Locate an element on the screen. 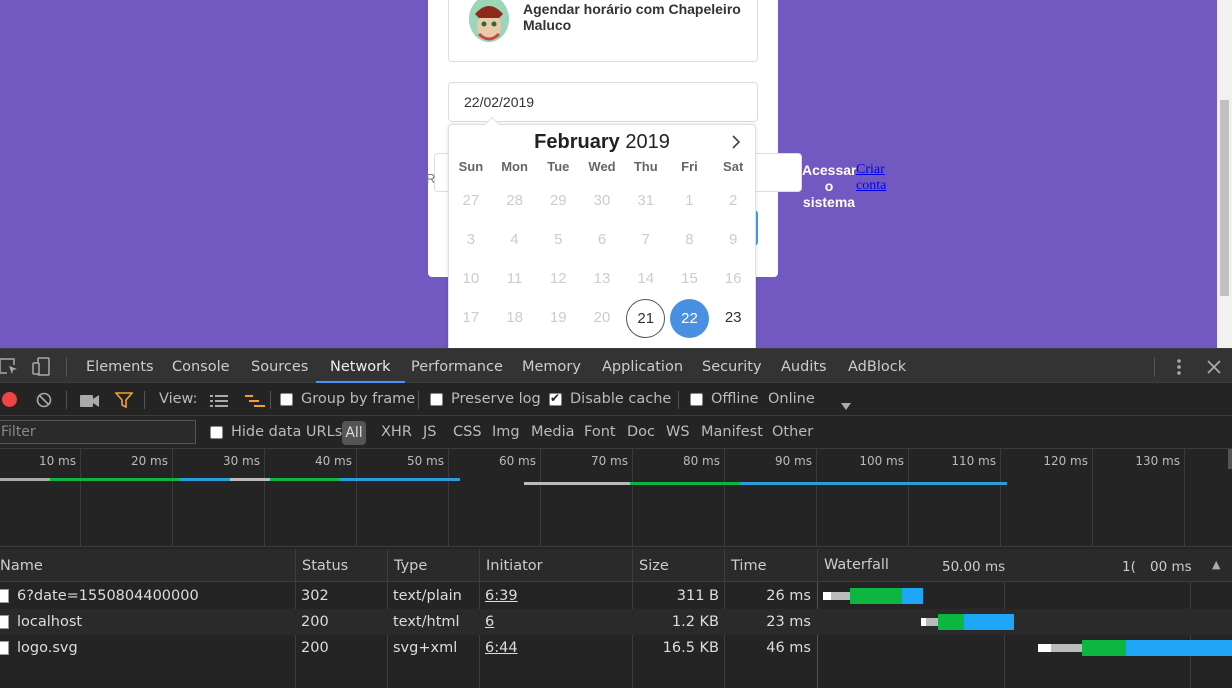 Image resolution: width=1232 pixels, height=688 pixels. tab-audits: Audits is located at coordinates (804, 366).